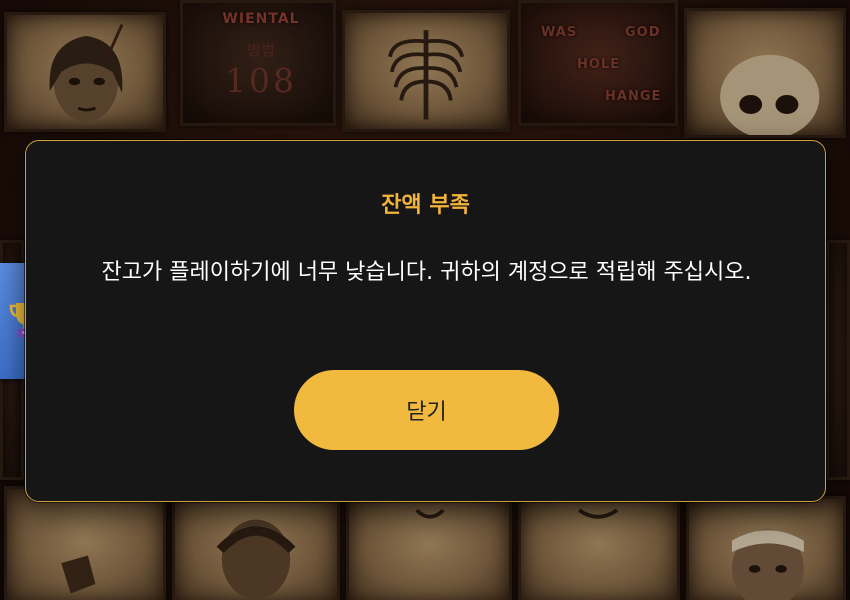 The image size is (850, 600). What do you see at coordinates (426, 272) in the screenshot?
I see `modal-message: 잔고가 플레이하기에 너무 낮습니다. 귀하의 계정으로 적립해 주십시오.` at bounding box center [426, 272].